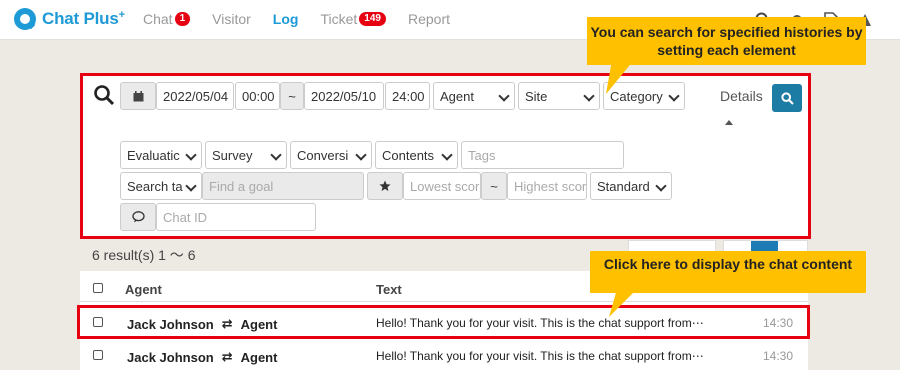 The width and height of the screenshot is (900, 370). Describe the element at coordinates (231, 19) in the screenshot. I see `nav-visitor: Visitor` at that location.